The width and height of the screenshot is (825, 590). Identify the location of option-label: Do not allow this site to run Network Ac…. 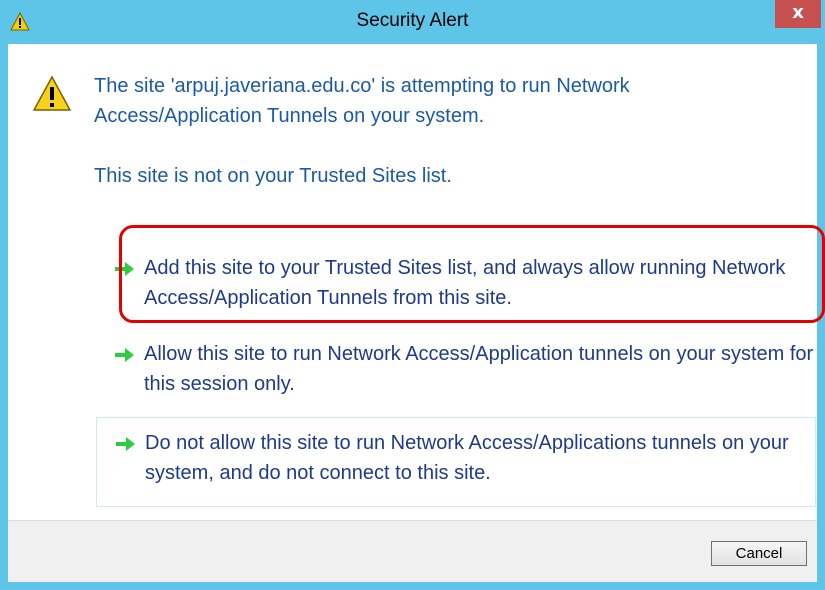
(467, 458).